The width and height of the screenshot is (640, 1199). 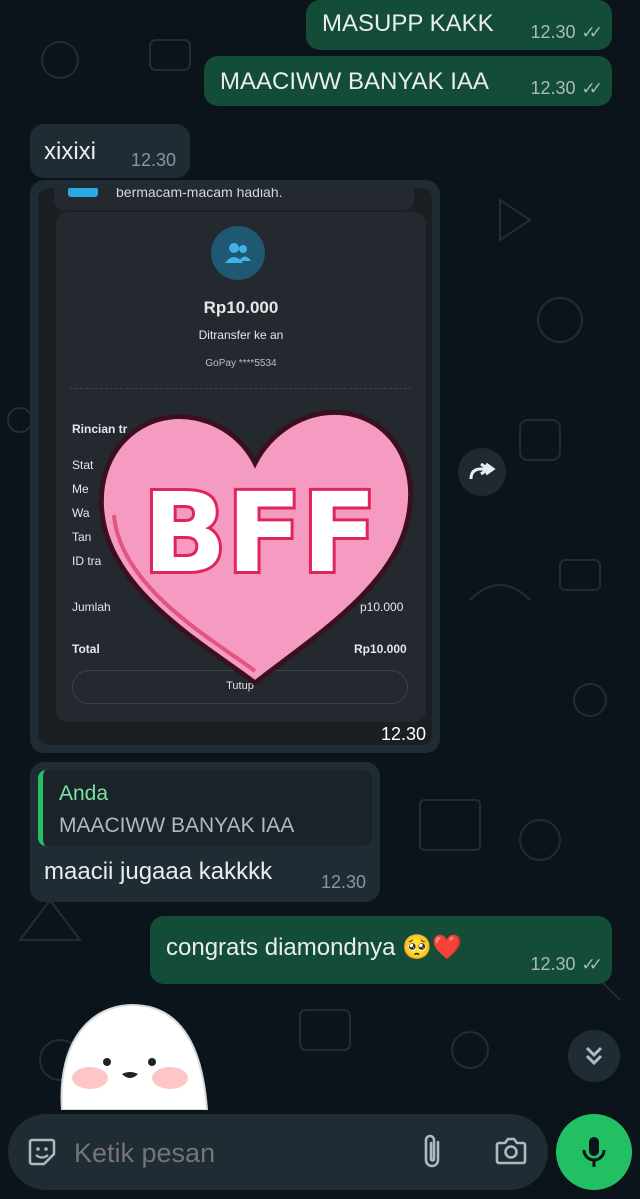 What do you see at coordinates (177, 825) in the screenshot?
I see `quoted-text: MAACIWW BANYAK IAA` at bounding box center [177, 825].